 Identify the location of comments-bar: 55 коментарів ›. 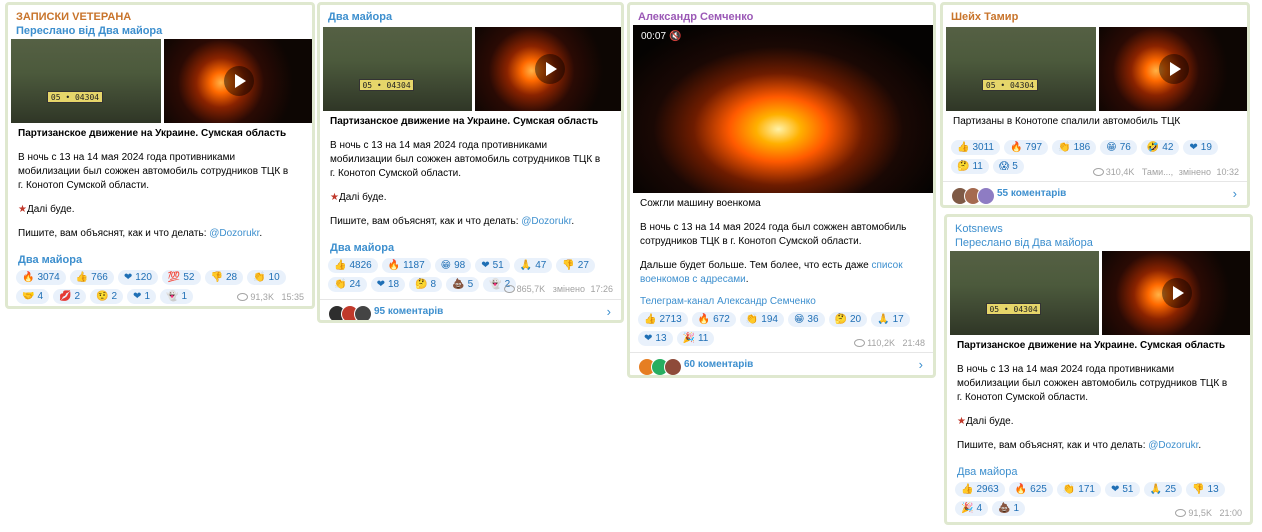
(1095, 193).